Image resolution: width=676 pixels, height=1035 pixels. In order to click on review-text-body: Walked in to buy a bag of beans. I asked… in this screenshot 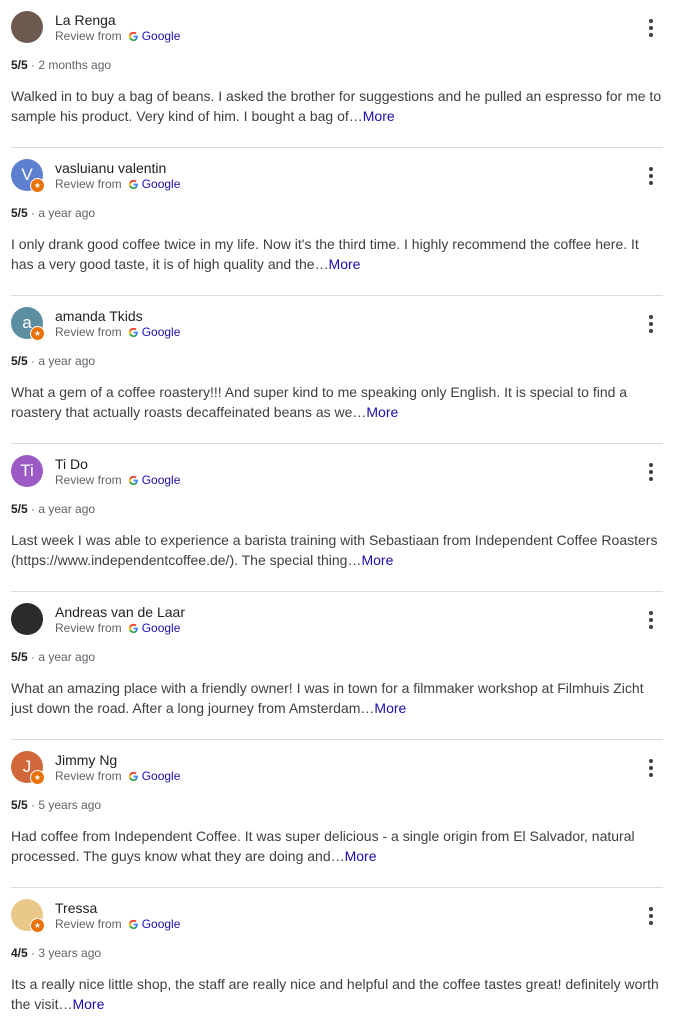, I will do `click(336, 106)`.